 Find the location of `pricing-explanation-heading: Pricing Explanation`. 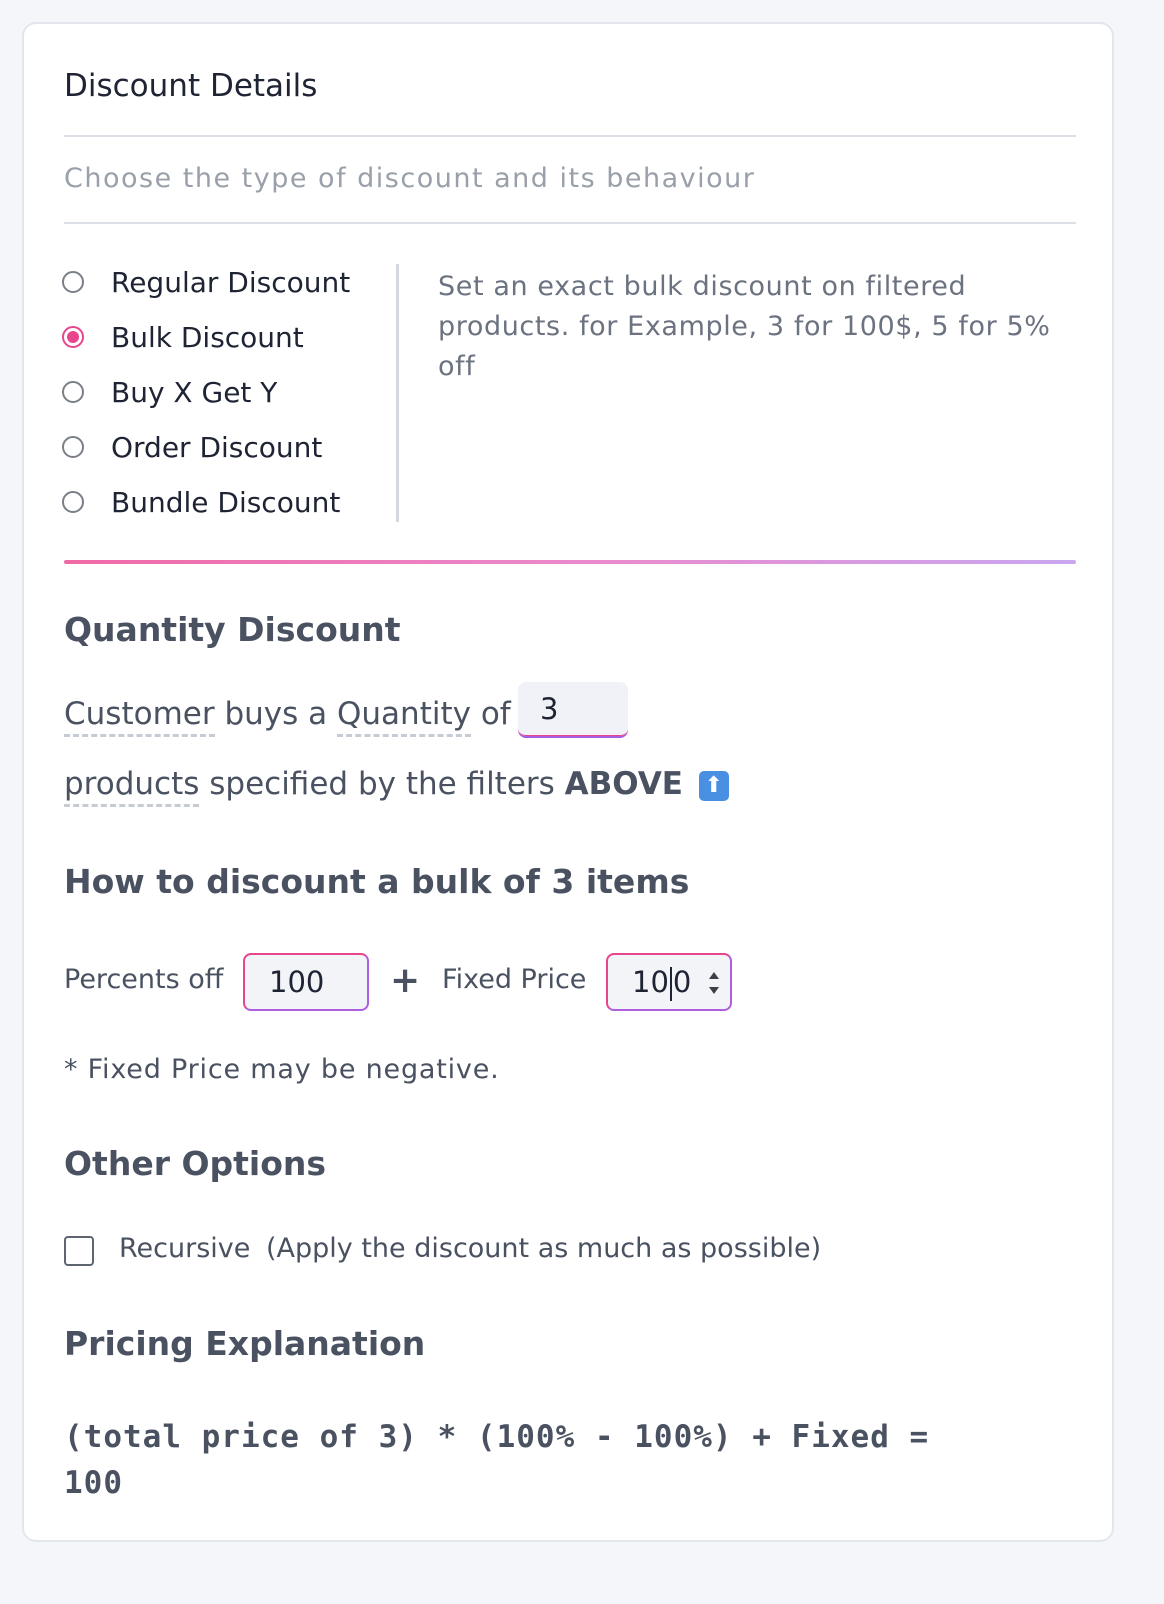

pricing-explanation-heading: Pricing Explanation is located at coordinates (245, 1343).